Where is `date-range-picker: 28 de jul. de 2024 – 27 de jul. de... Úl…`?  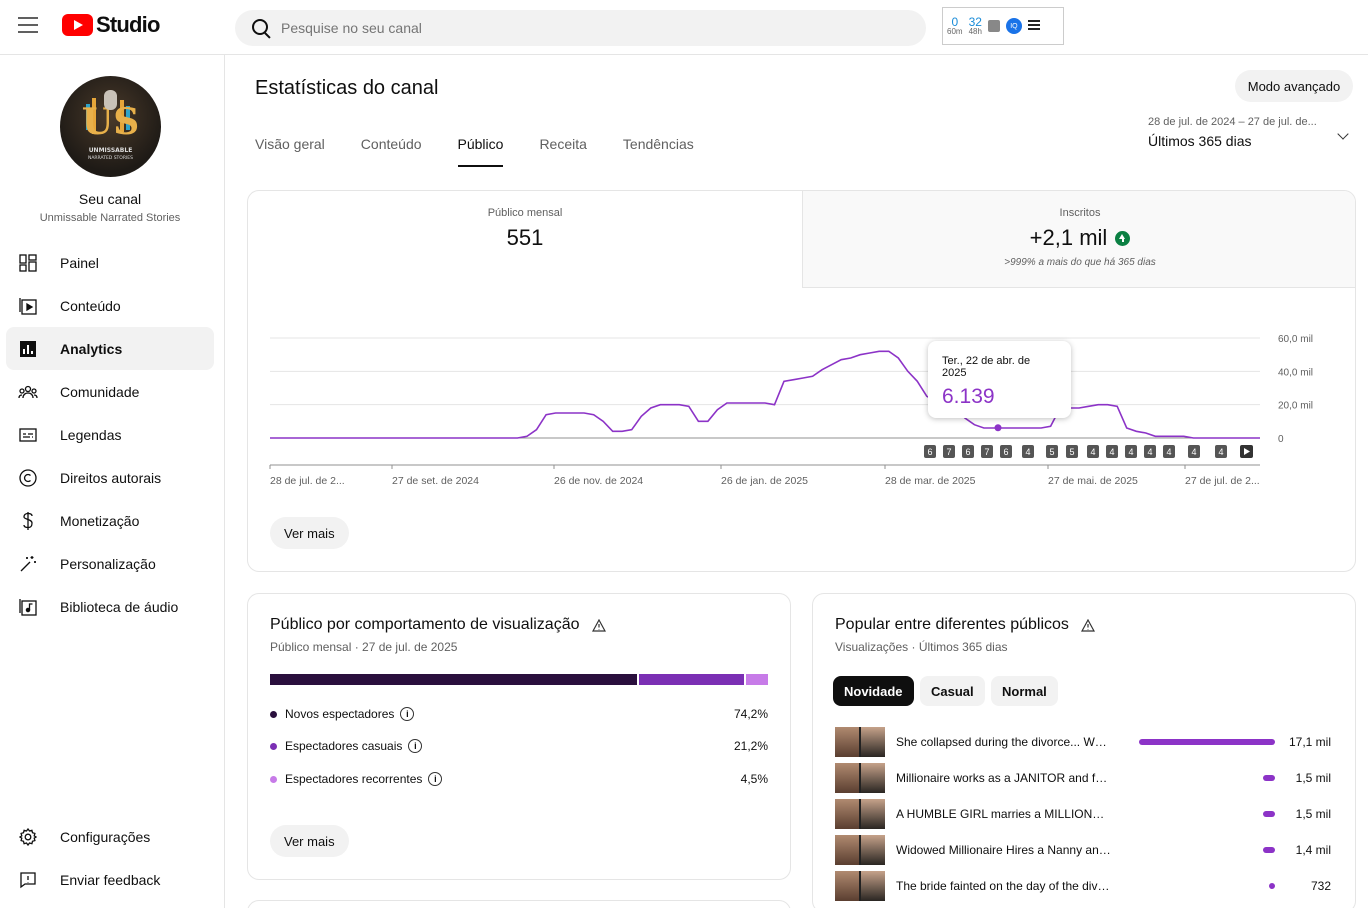
date-range-picker: 28 de jul. de 2024 – 27 de jul. de... Úl… is located at coordinates (1250, 132).